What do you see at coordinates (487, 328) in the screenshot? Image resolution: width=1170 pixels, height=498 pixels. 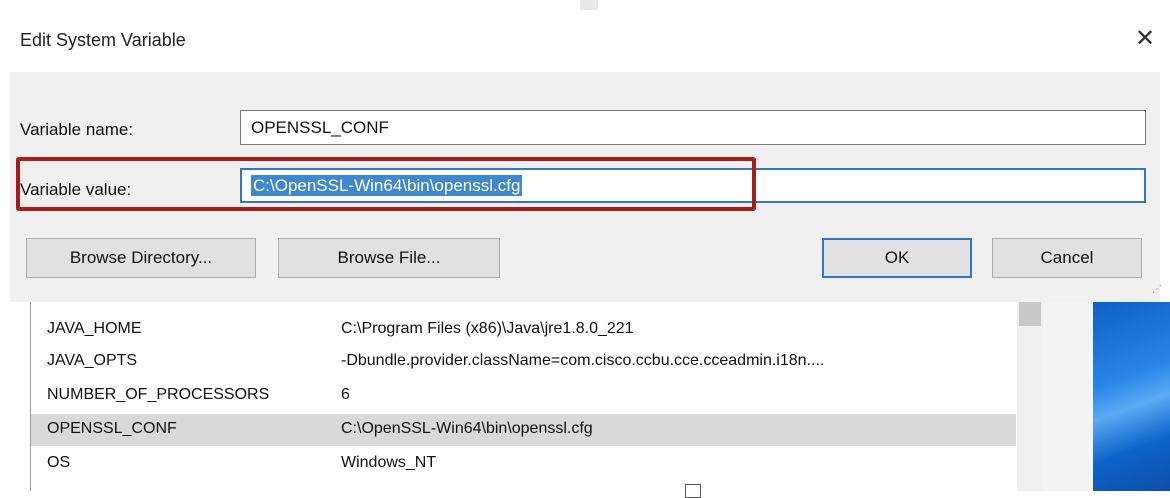 I see `variable-value-cell: C:\Program Files (x86)\Java\jre1.8.0_221` at bounding box center [487, 328].